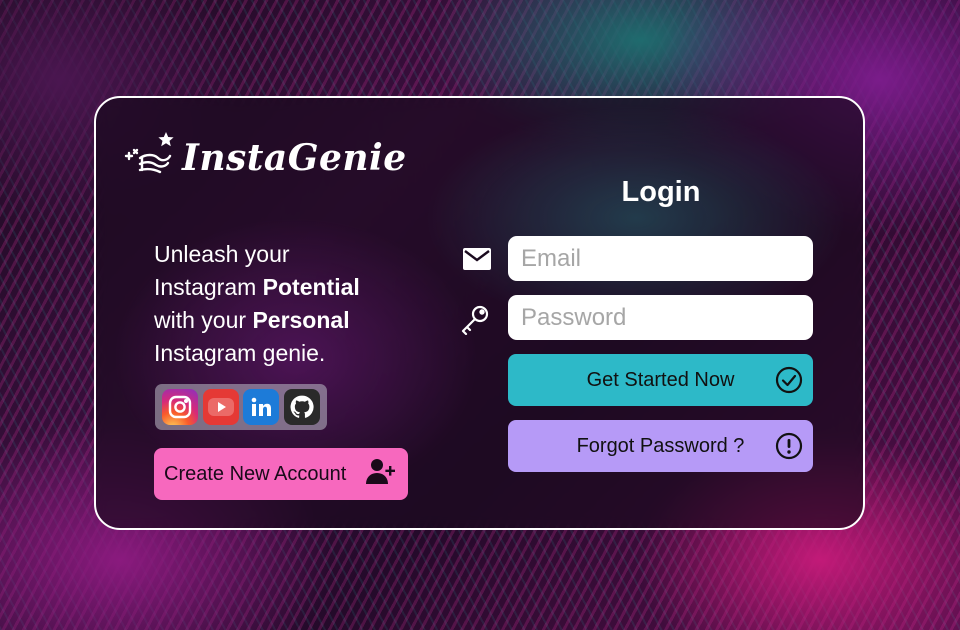 This screenshot has height=630, width=960. I want to click on exclamation-circle-icon, so click(789, 446).